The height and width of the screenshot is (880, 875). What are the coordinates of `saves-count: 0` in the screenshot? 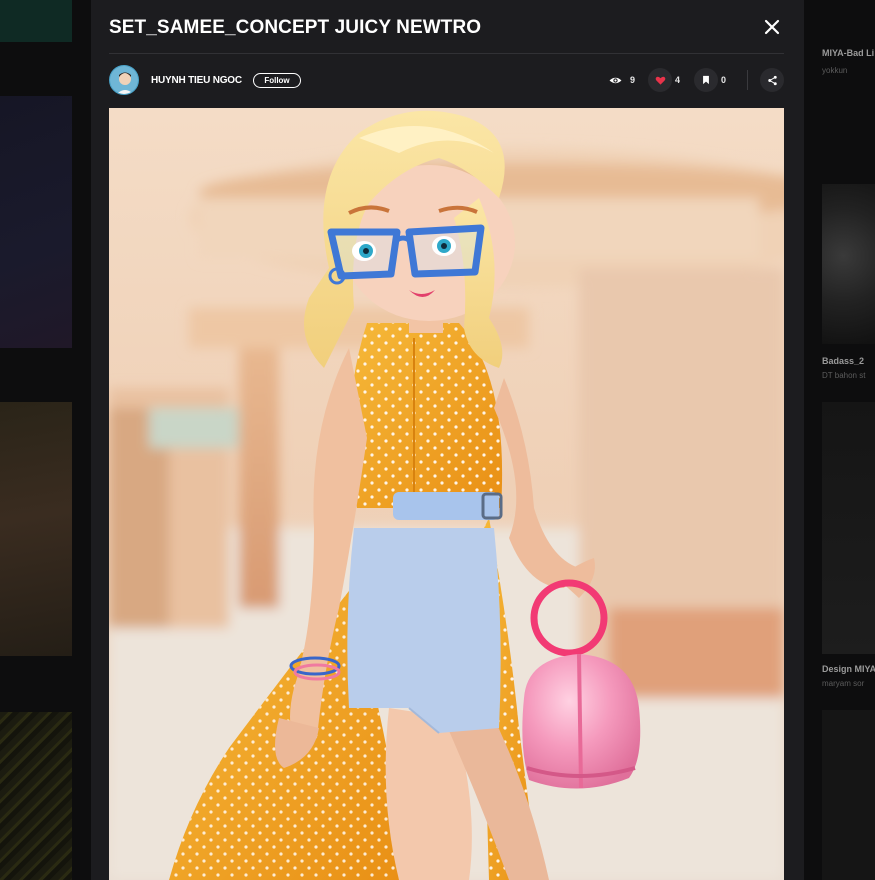 It's located at (724, 80).